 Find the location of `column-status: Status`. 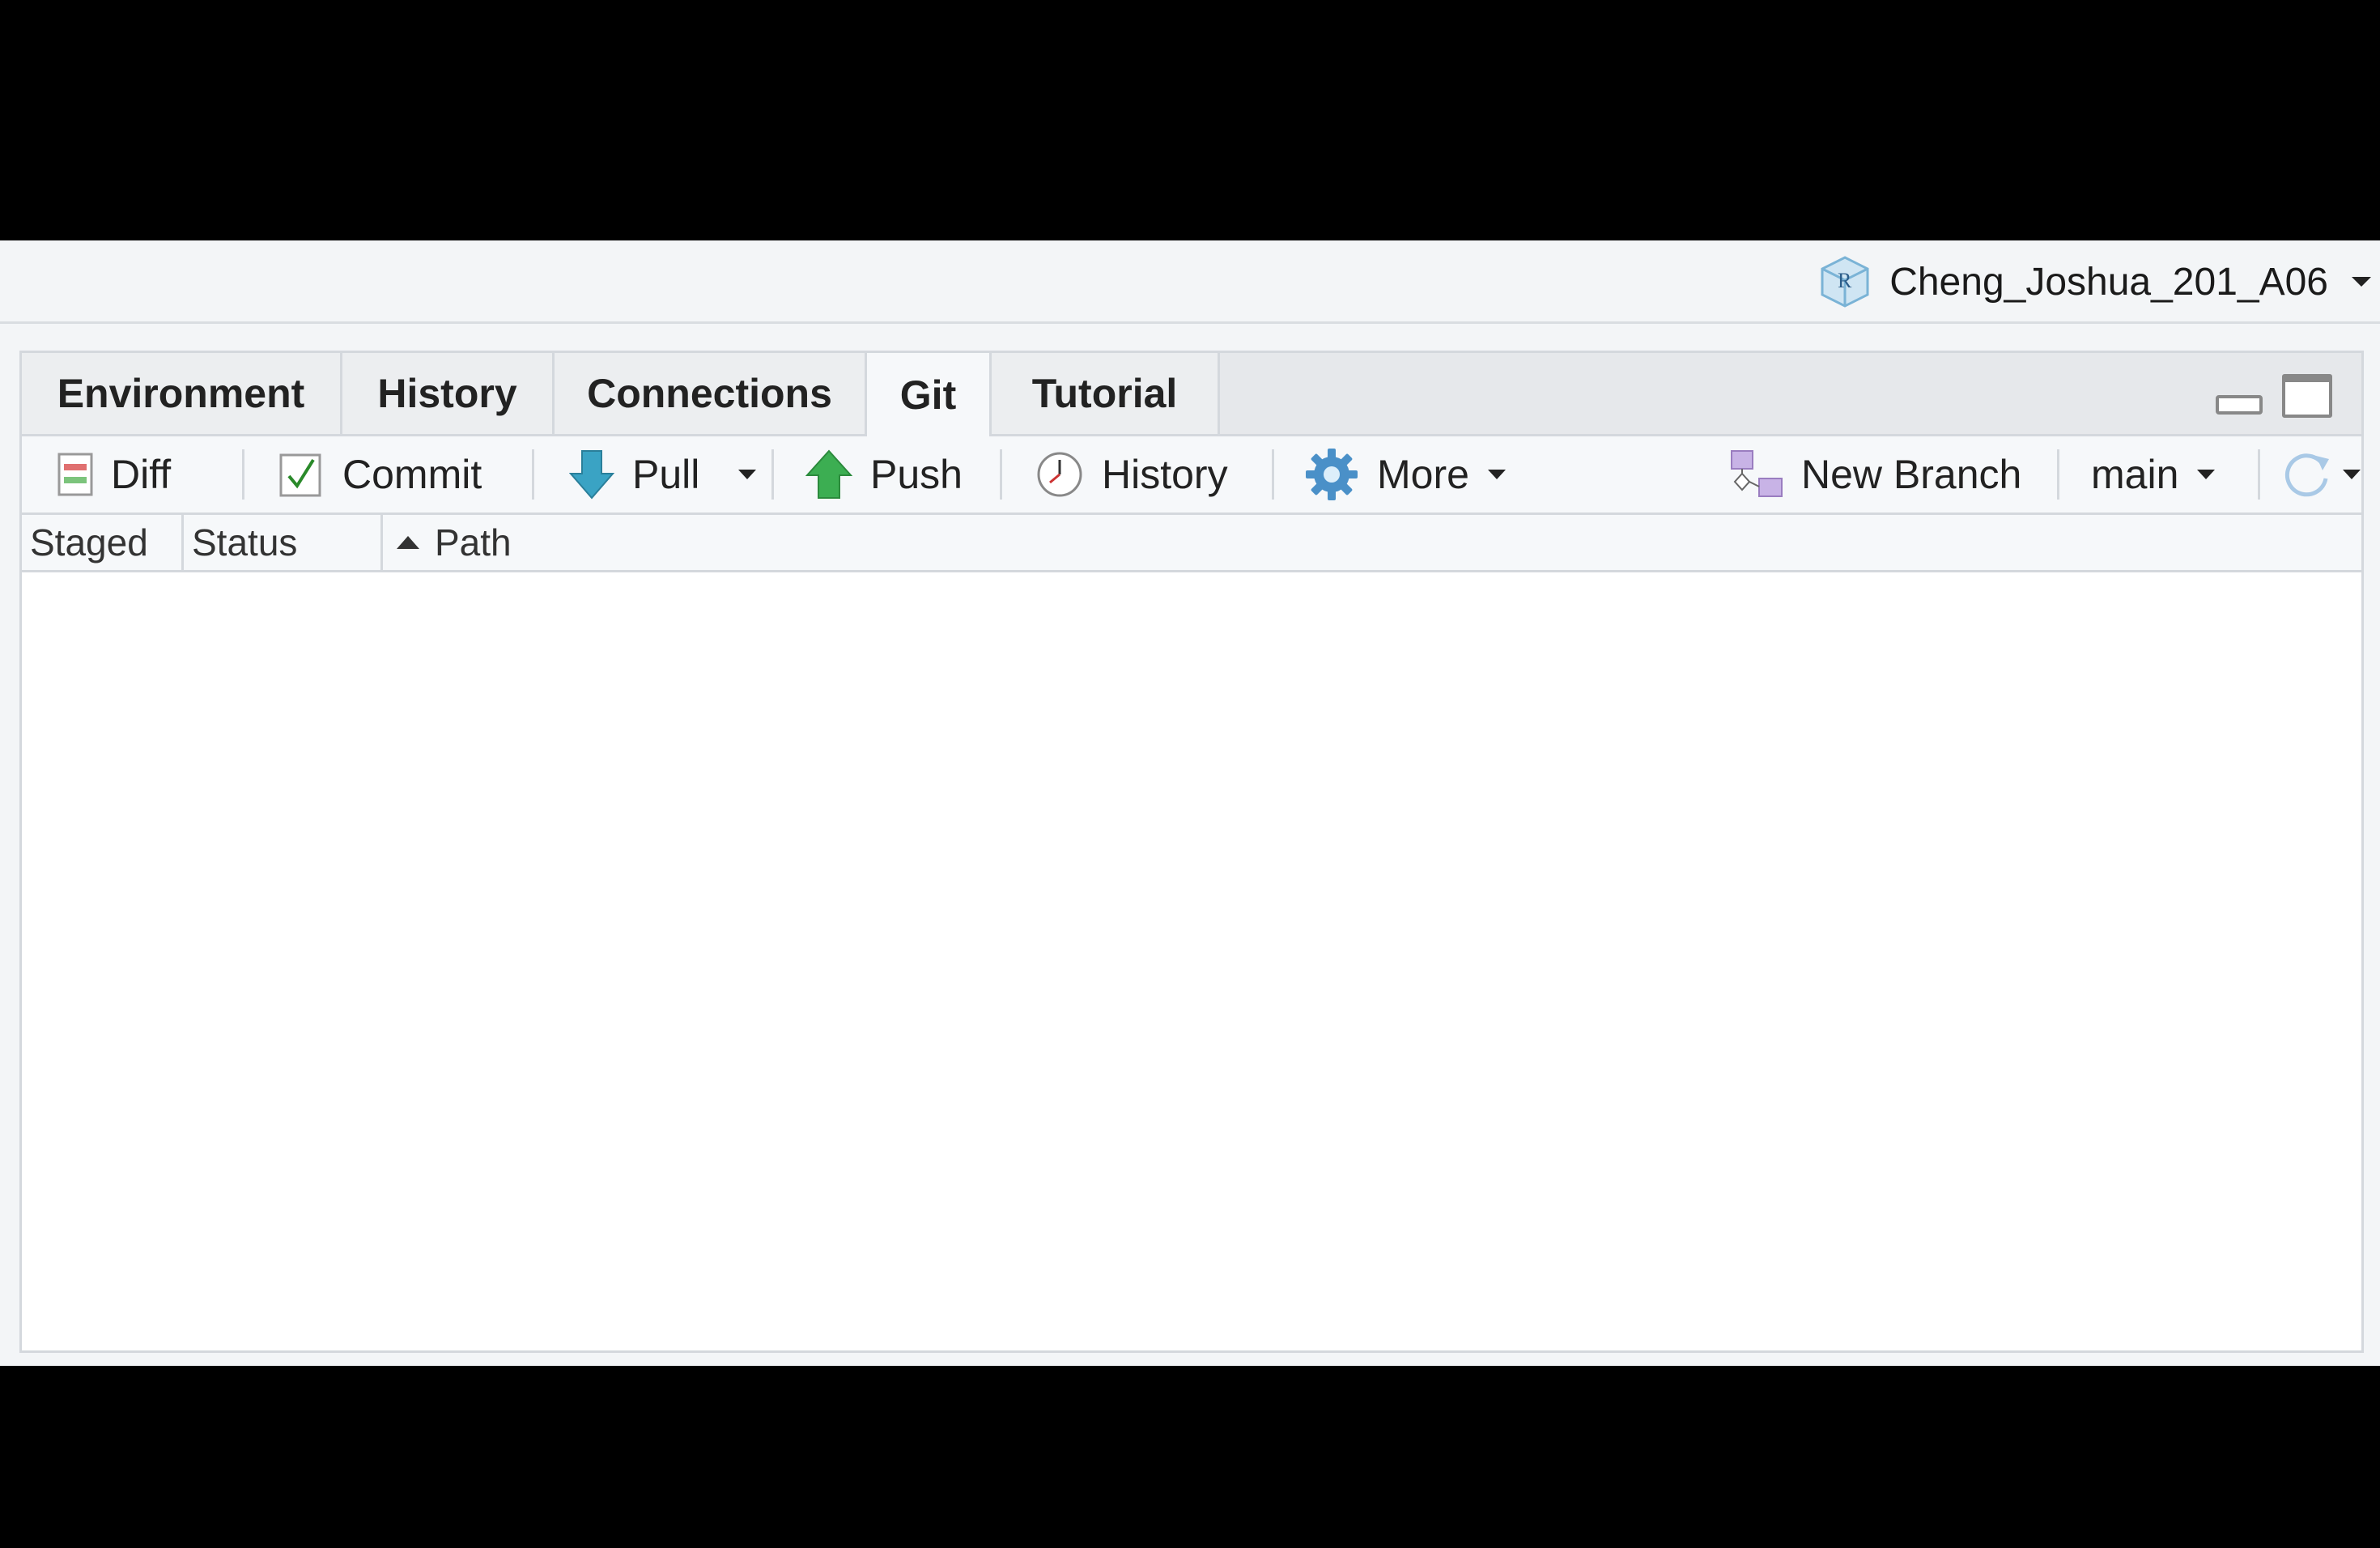

column-status: Status is located at coordinates (284, 542).